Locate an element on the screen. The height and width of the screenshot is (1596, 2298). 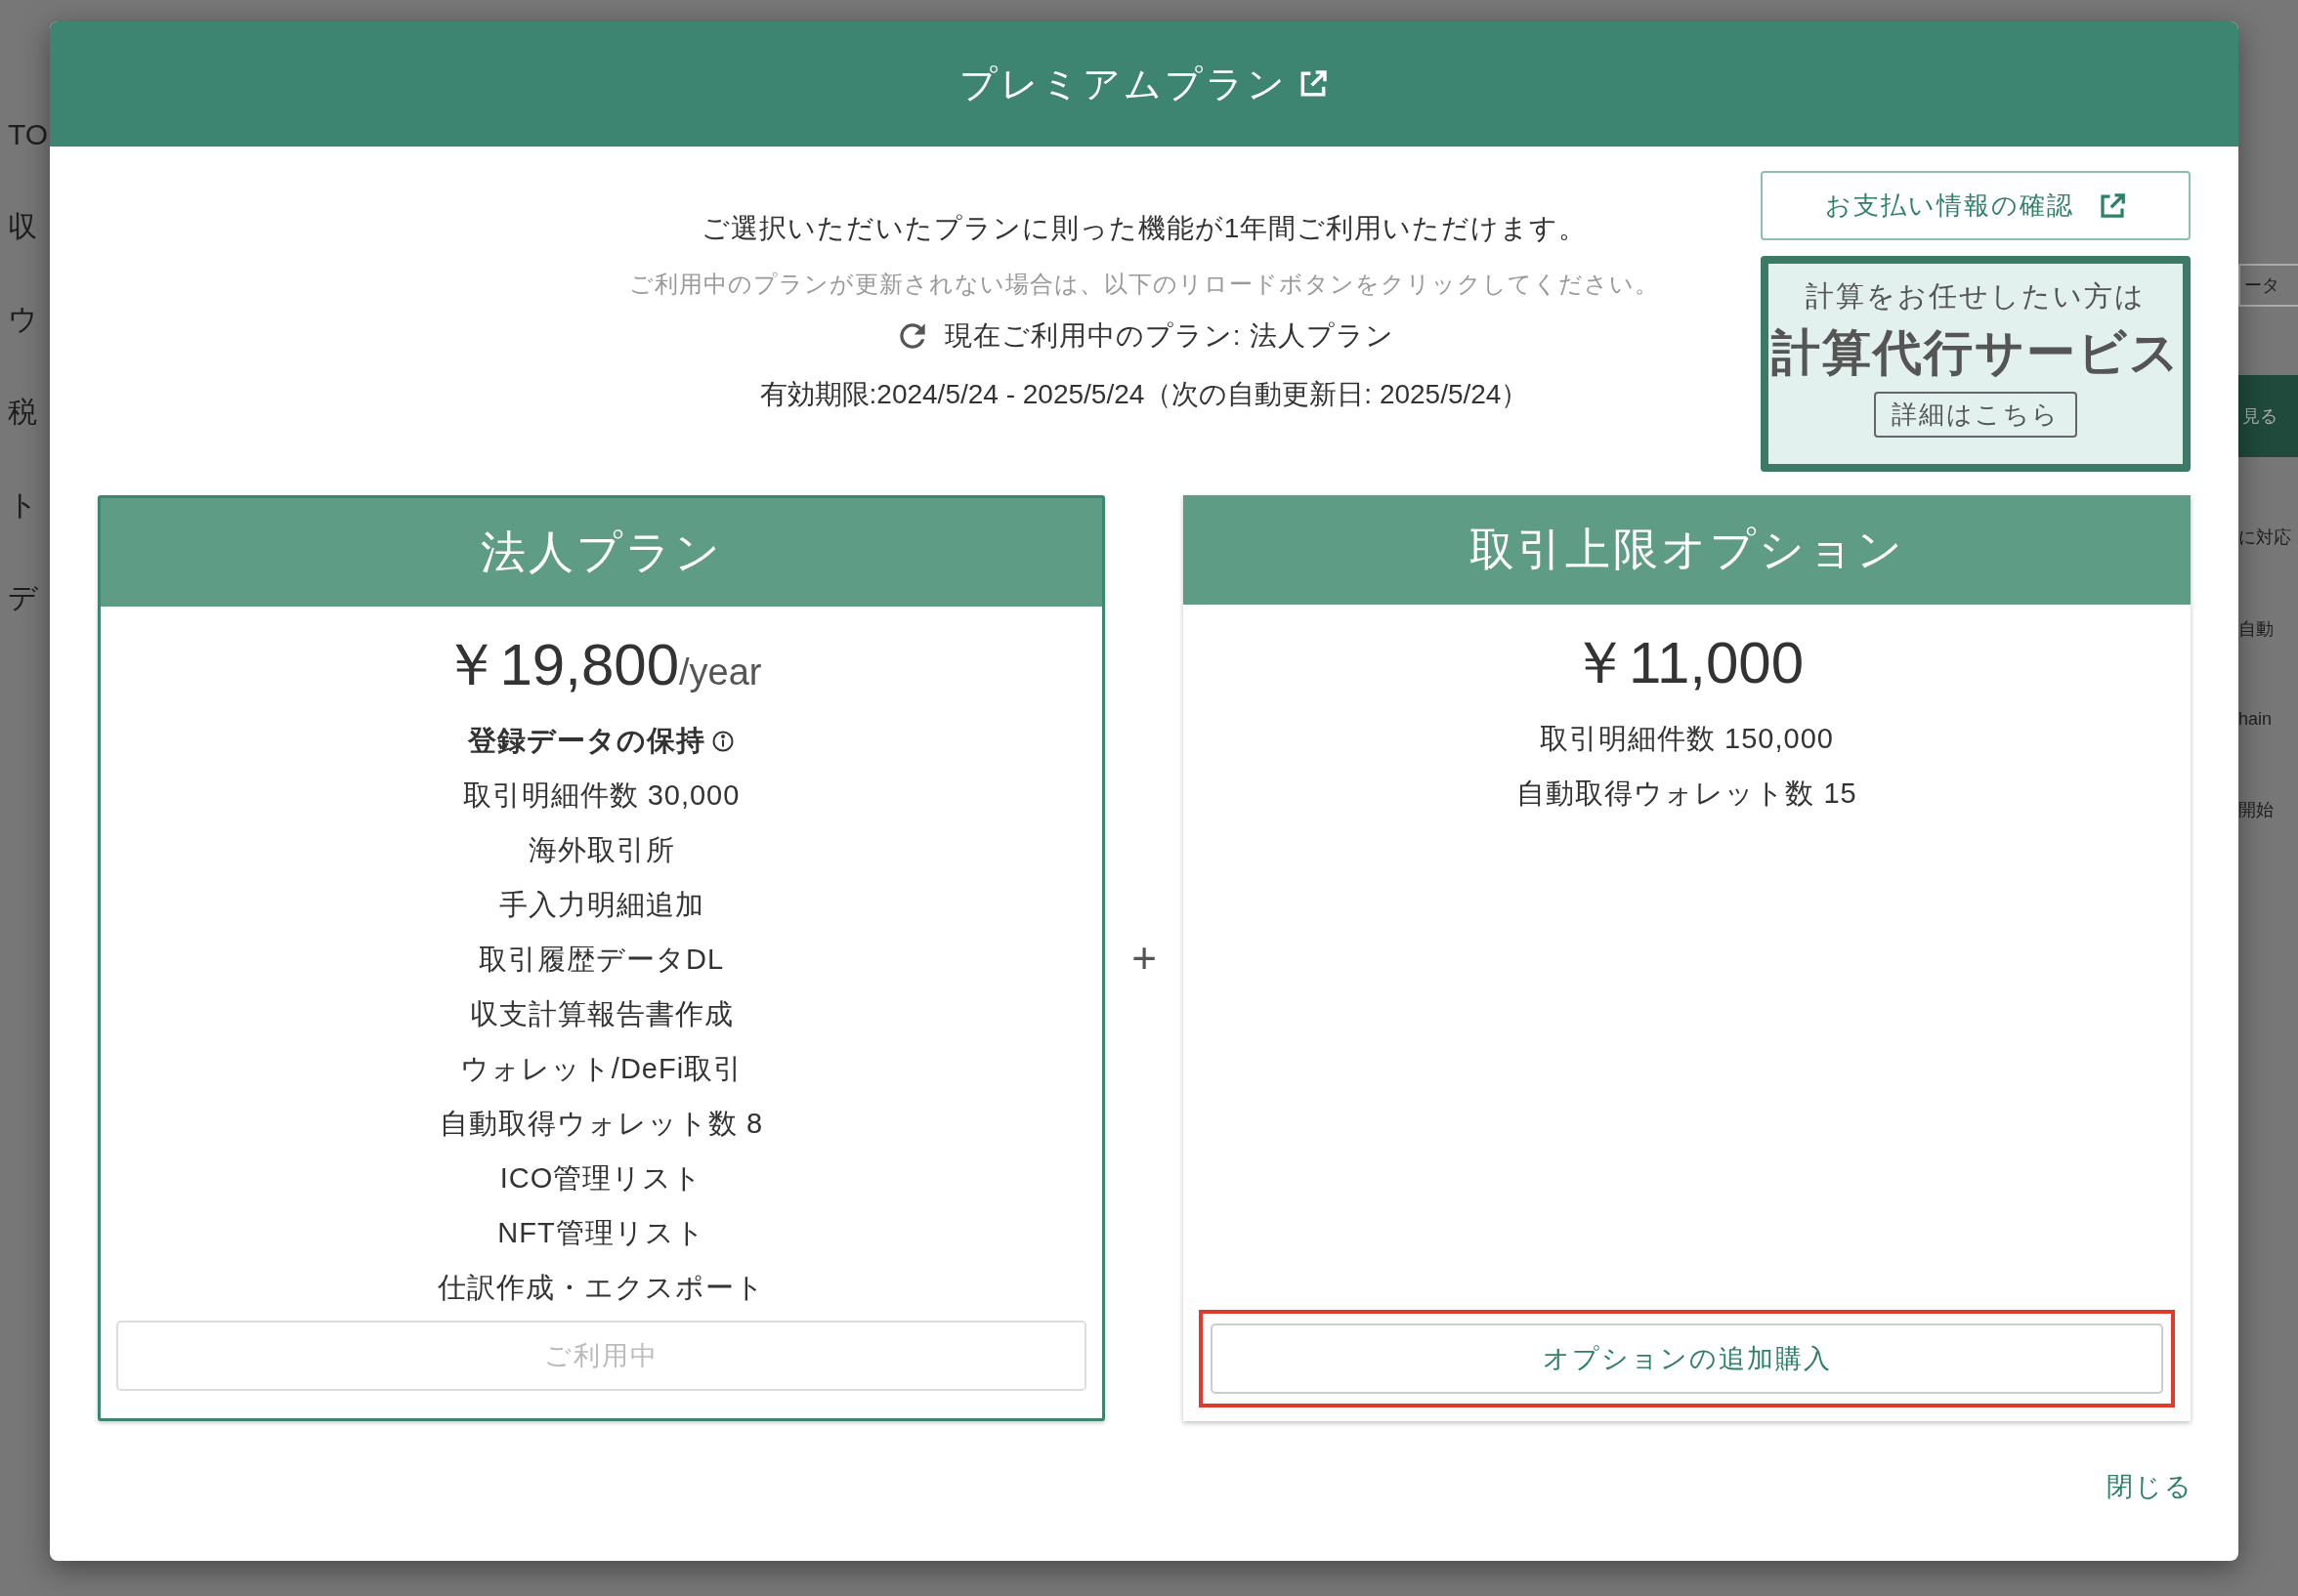
sidebar-item: 収 is located at coordinates (25, 227).